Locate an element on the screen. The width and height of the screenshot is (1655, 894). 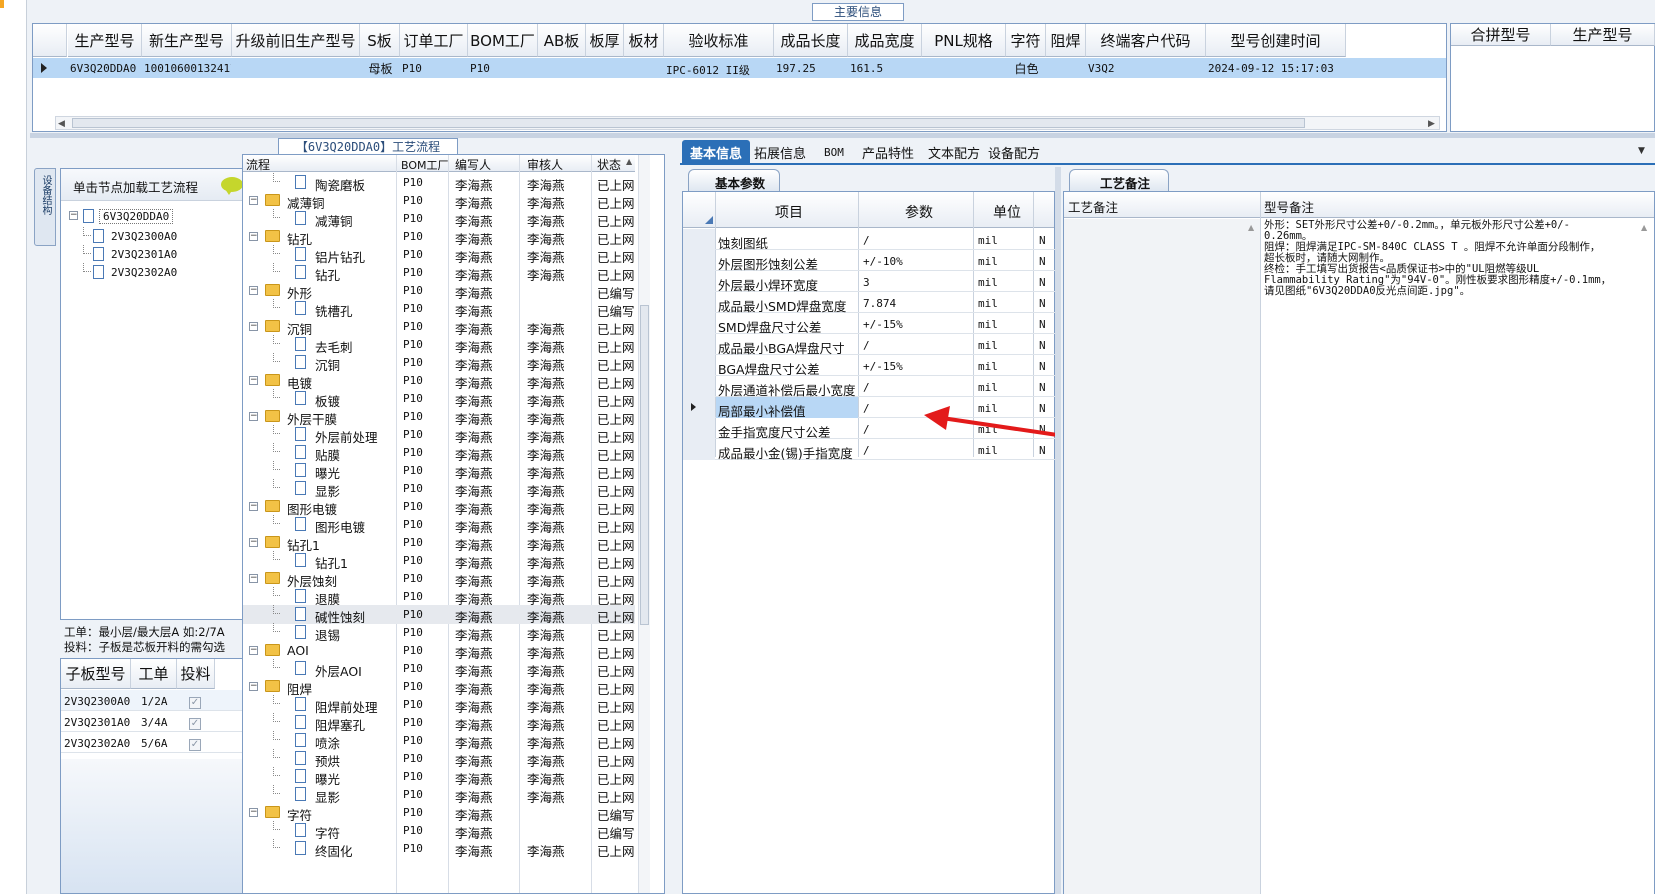
flow-row: 钻孔 P10 李海燕 李海燕 已上网 is located at coordinates (439, 273).